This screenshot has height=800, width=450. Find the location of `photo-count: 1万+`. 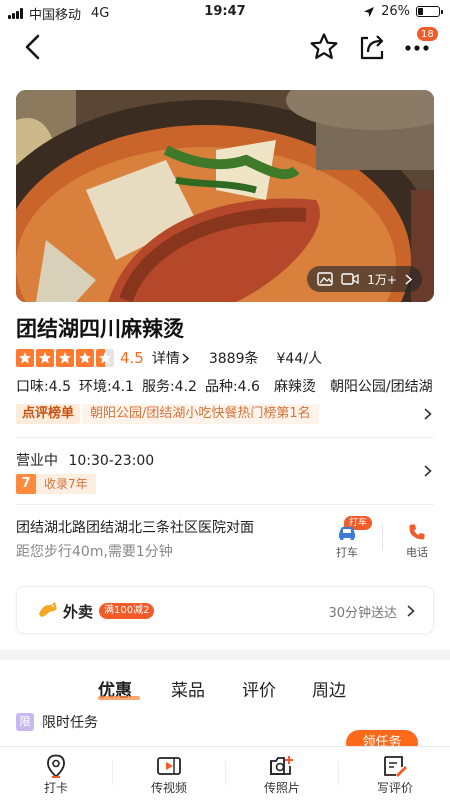

photo-count: 1万+ is located at coordinates (382, 279).